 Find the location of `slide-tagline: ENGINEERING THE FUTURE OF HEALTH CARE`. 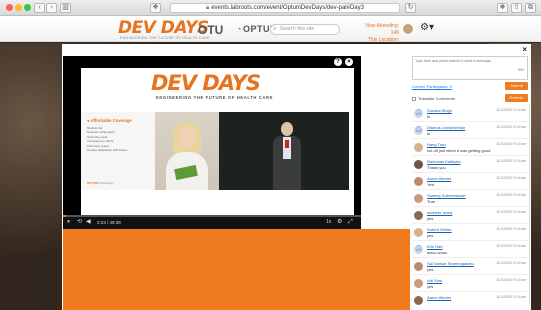

slide-tagline: ENGINEERING THE FUTURE OF HEALTH CARE is located at coordinates (215, 97).